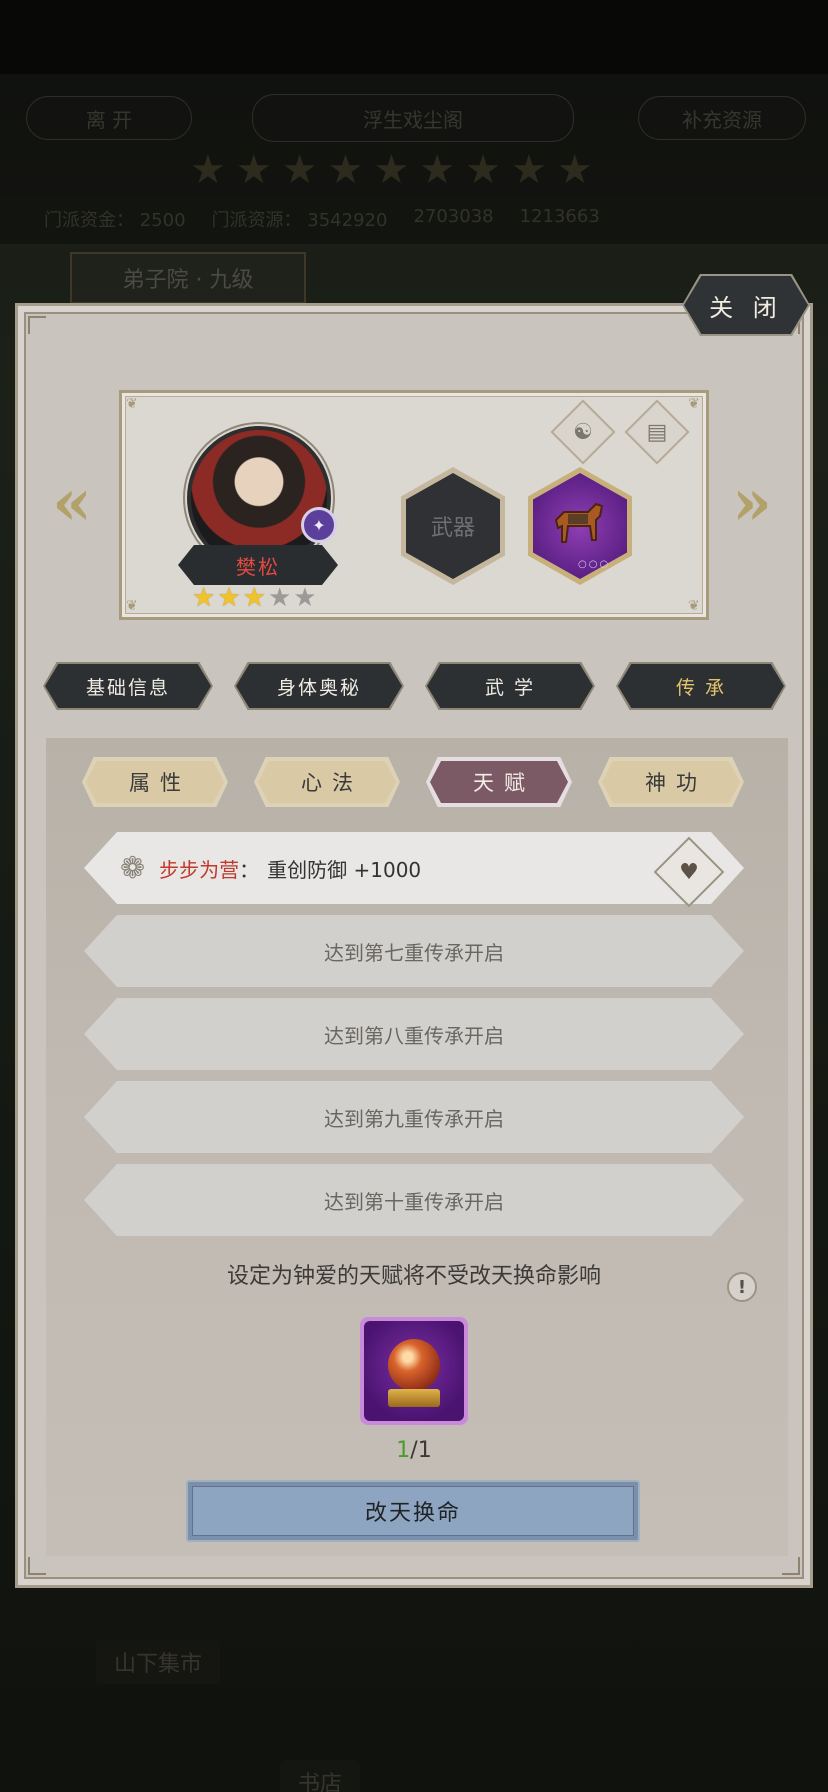 This screenshot has height=1792, width=828. I want to click on subtab-attributes: 属性, so click(155, 782).